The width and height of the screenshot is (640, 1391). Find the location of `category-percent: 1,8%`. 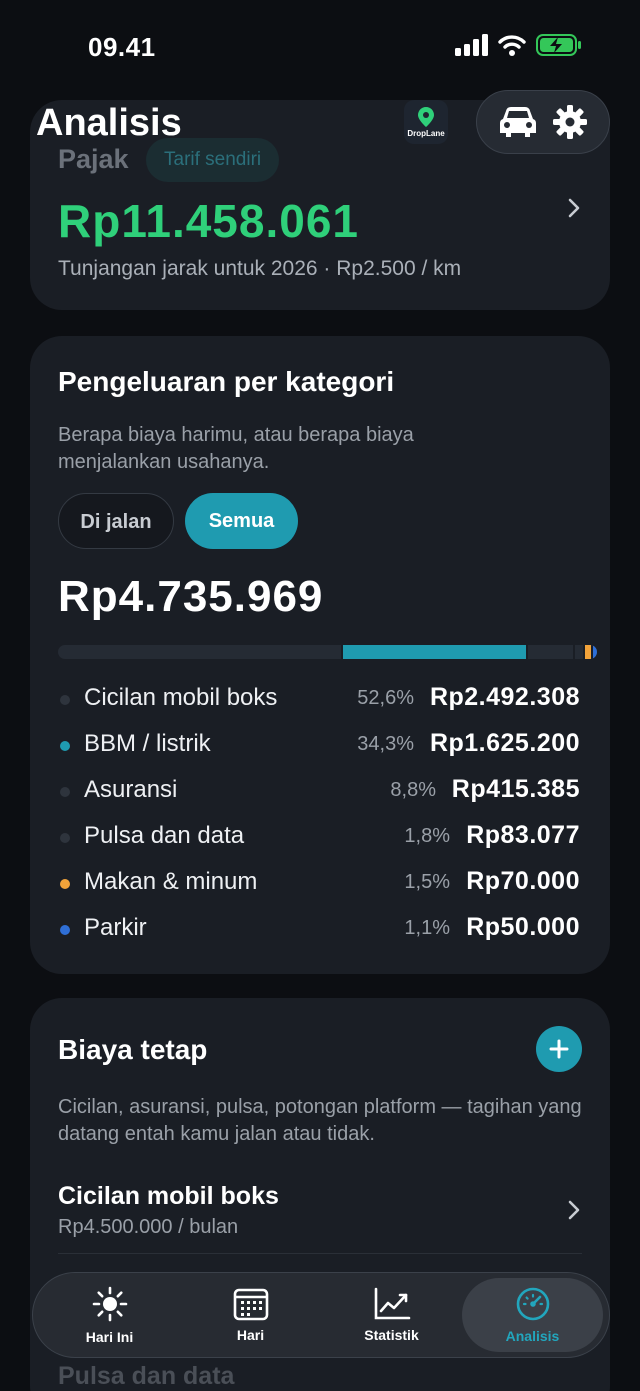

category-percent: 1,8% is located at coordinates (427, 836).